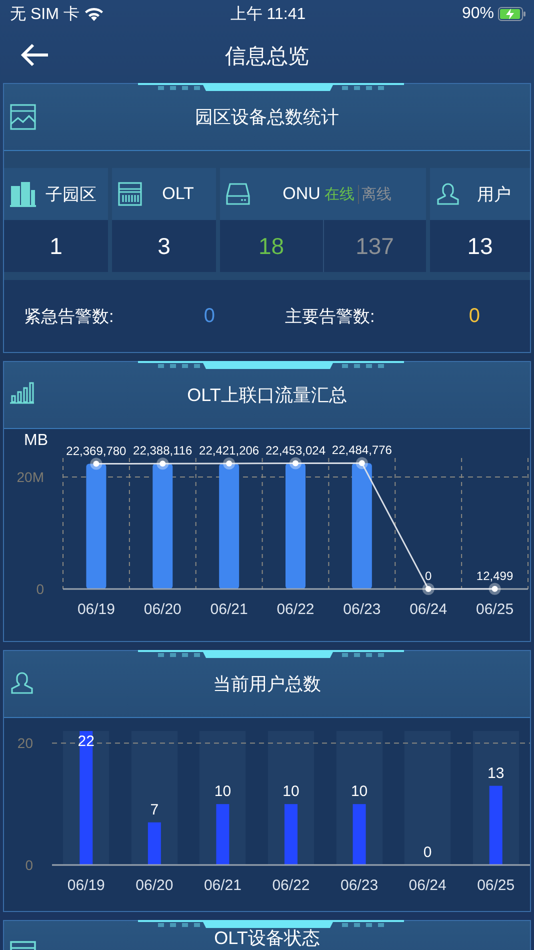  Describe the element at coordinates (154, 809) in the screenshot. I see `data-label: 7` at that location.